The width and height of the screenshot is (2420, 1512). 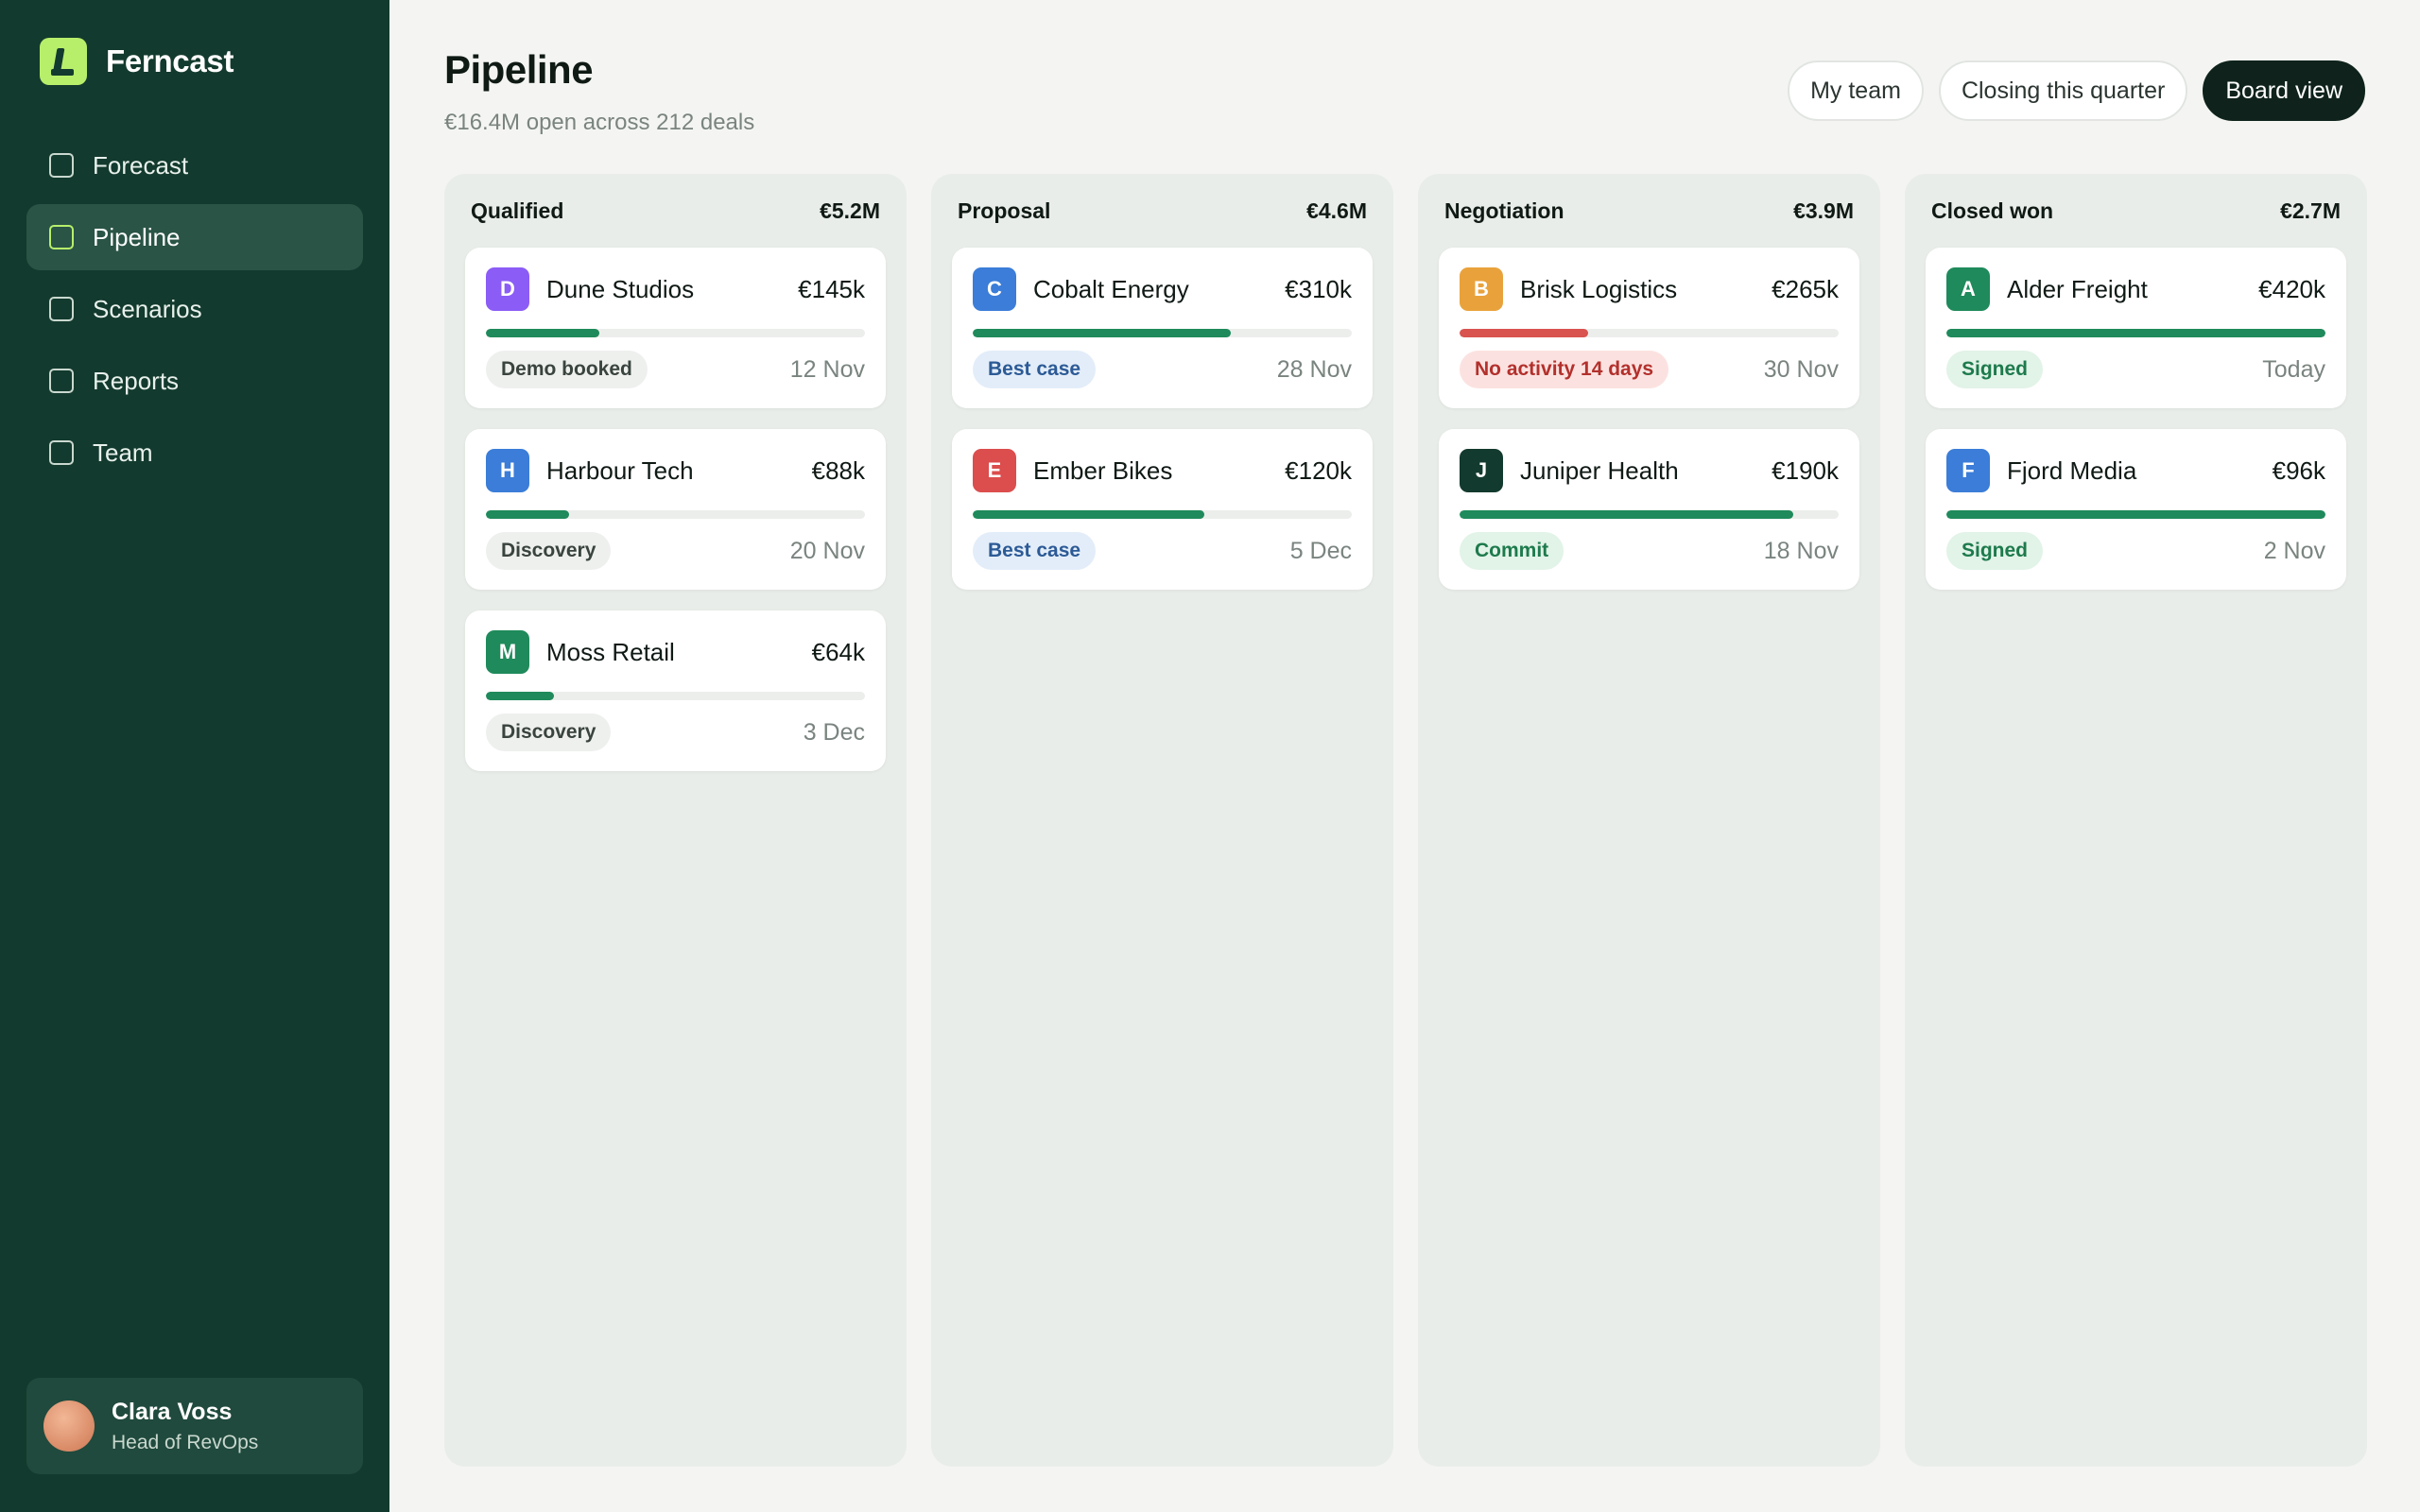 What do you see at coordinates (137, 380) in the screenshot?
I see `sidebar-item-label: Reports` at bounding box center [137, 380].